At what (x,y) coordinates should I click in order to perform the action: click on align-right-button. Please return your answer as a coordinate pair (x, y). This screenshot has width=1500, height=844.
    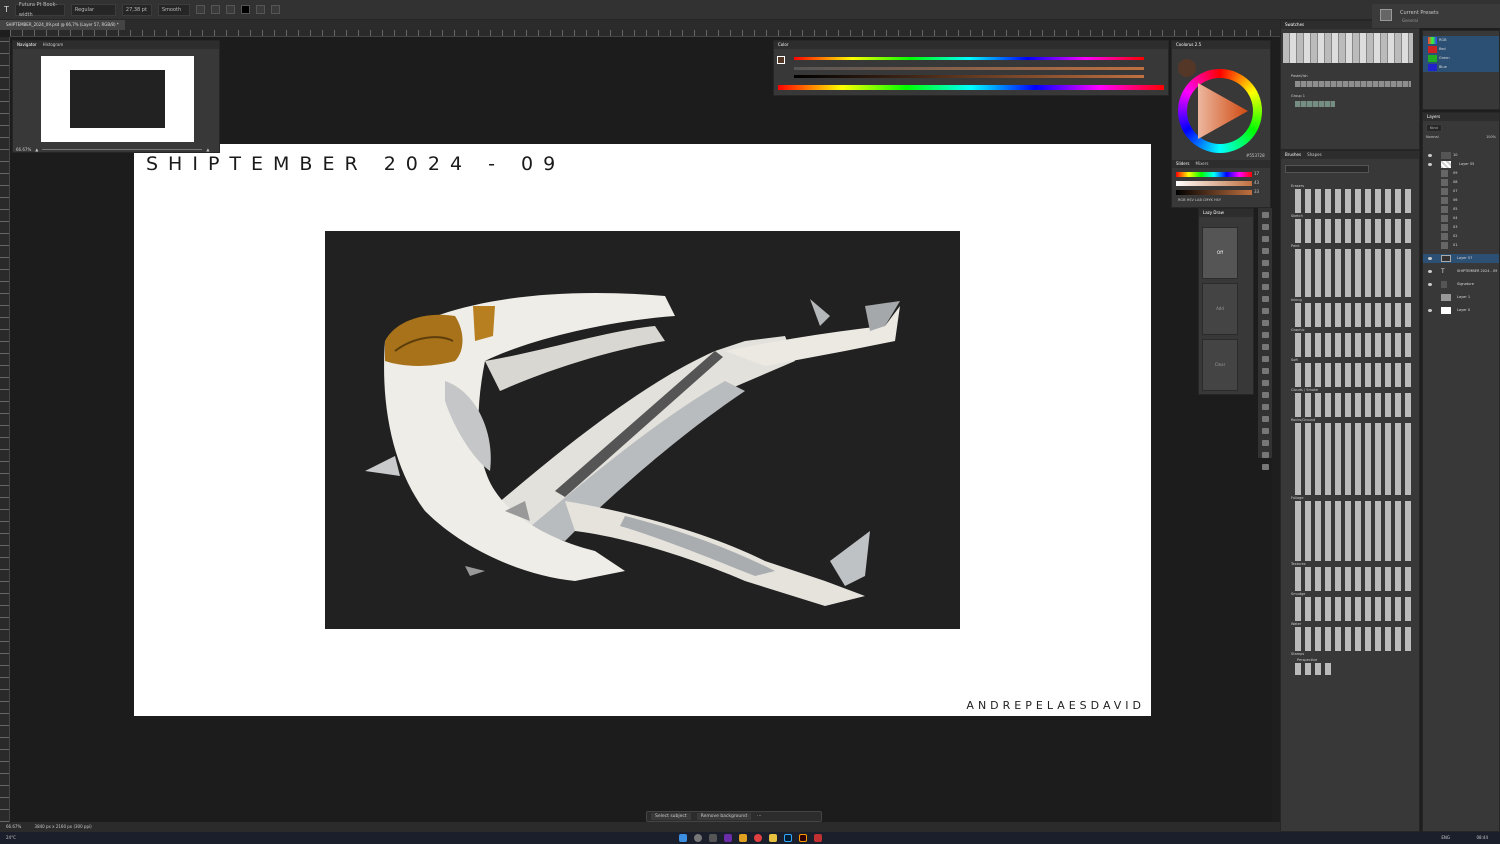
    Looking at the image, I should click on (230, 9).